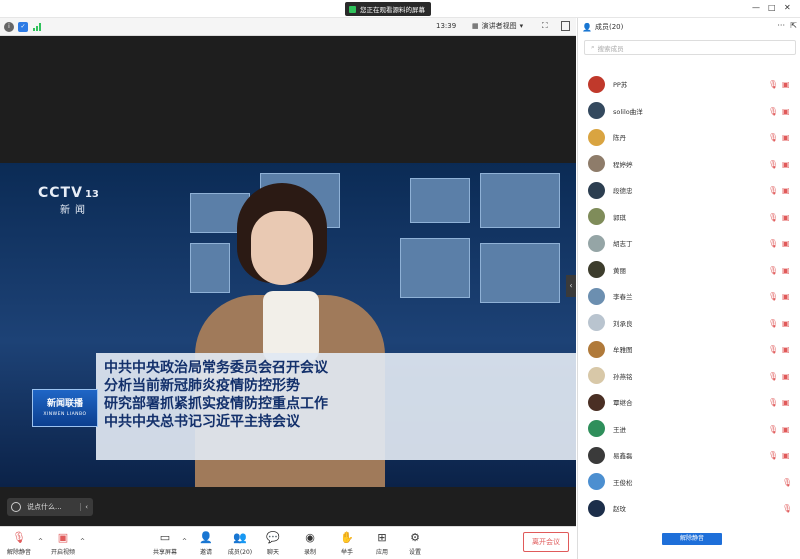 Image resolution: width=800 pixels, height=559 pixels. What do you see at coordinates (415, 543) in the screenshot?
I see `settings-button: ⚙ 设置` at bounding box center [415, 543].